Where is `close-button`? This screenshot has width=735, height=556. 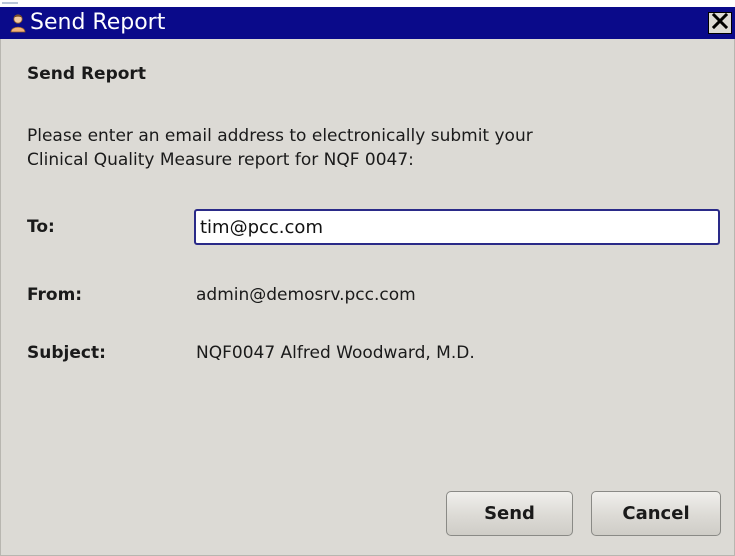 close-button is located at coordinates (720, 23).